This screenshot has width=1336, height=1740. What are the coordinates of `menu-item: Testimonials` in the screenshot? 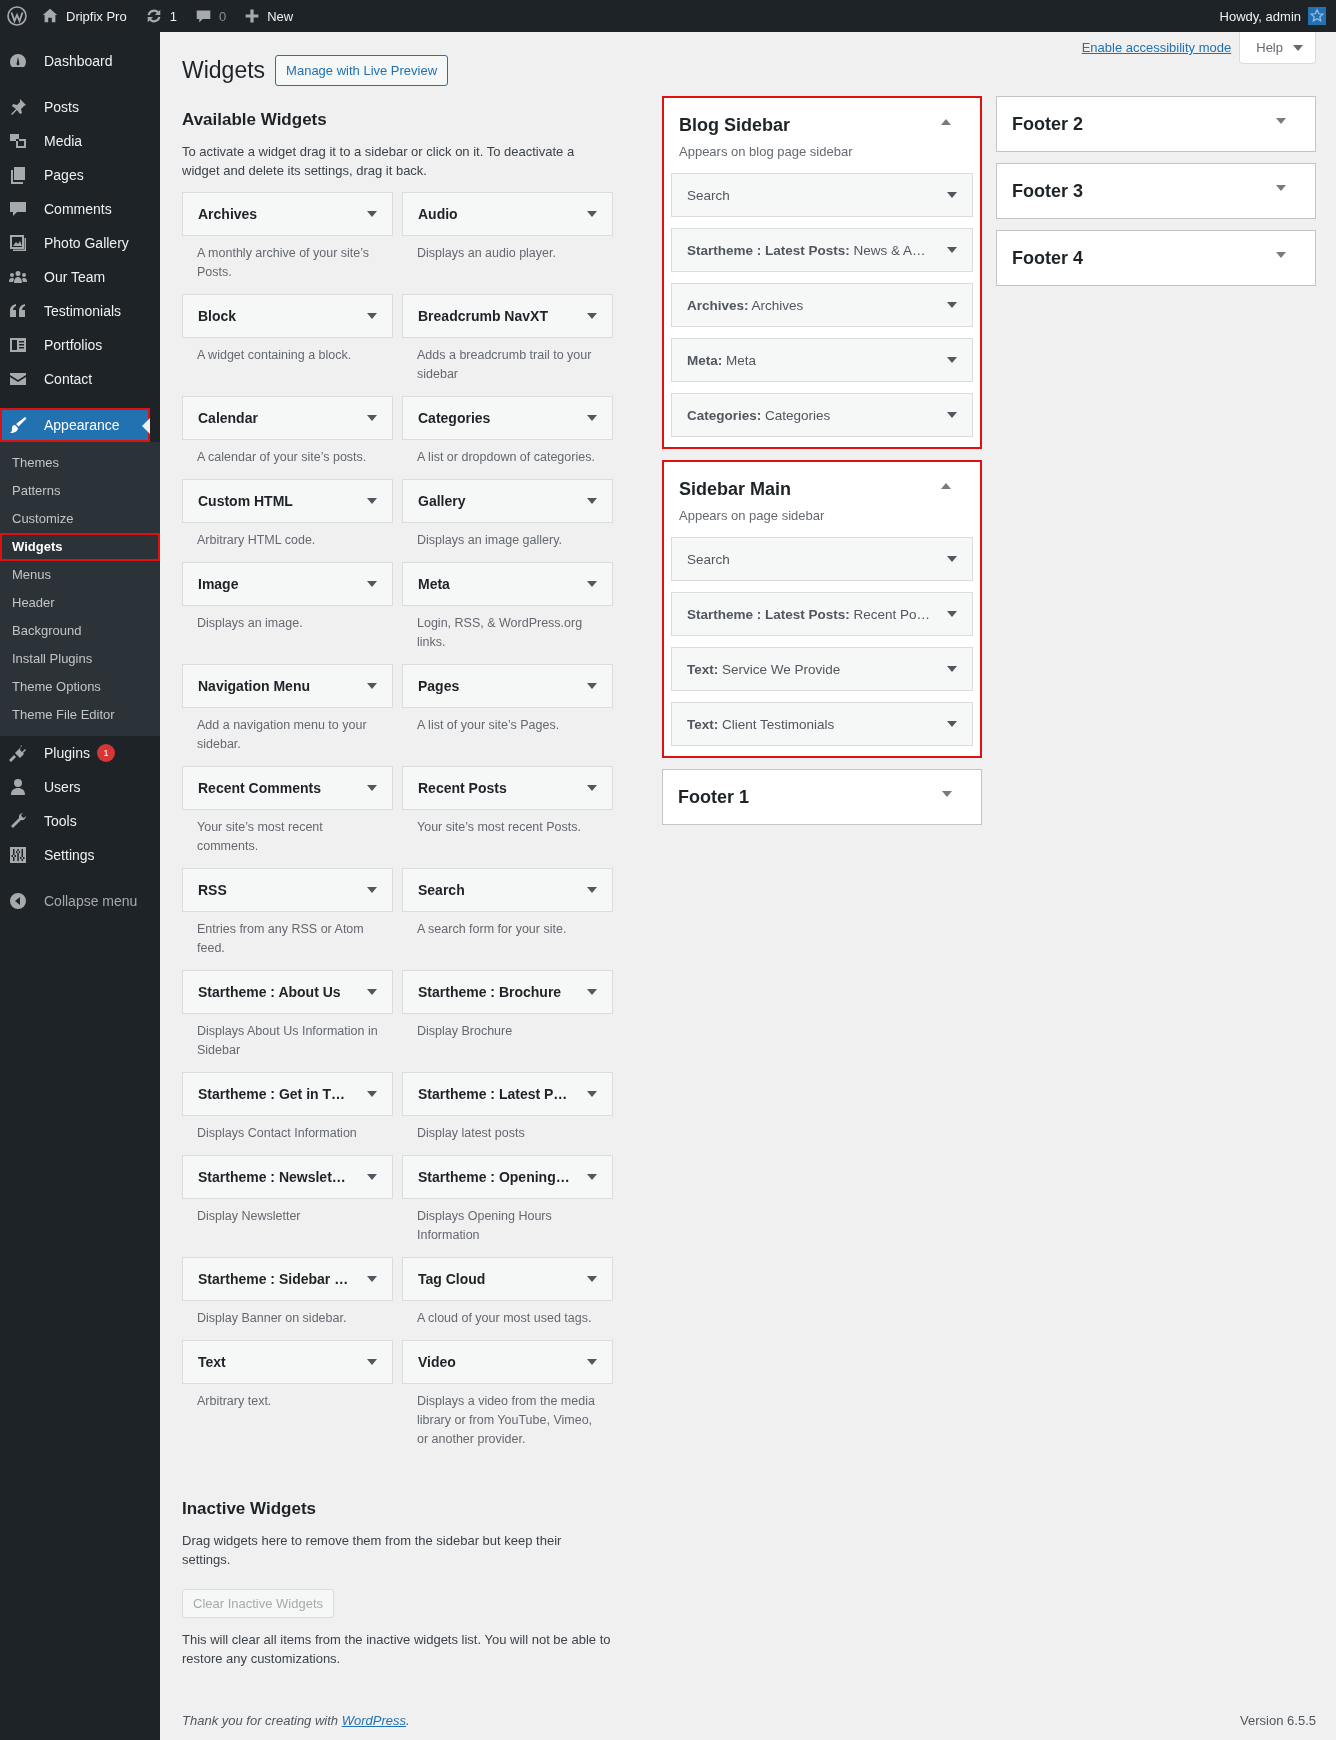 It's located at (80, 311).